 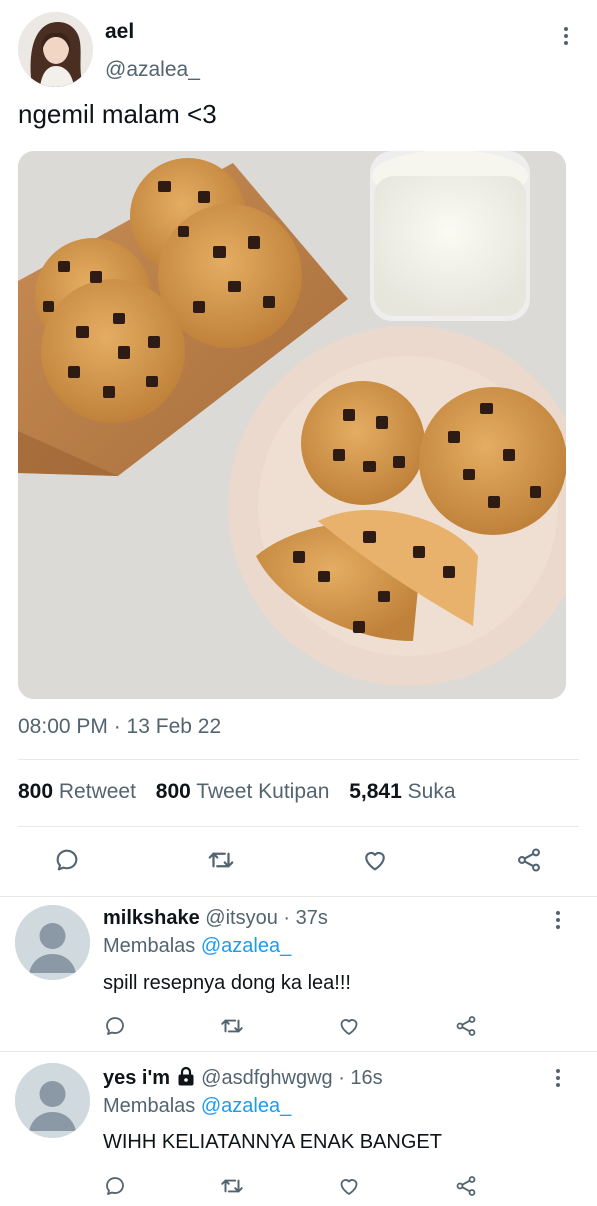 I want to click on reply-header: yes i'm @asdfghwgwg · 16s, so click(x=243, y=1079).